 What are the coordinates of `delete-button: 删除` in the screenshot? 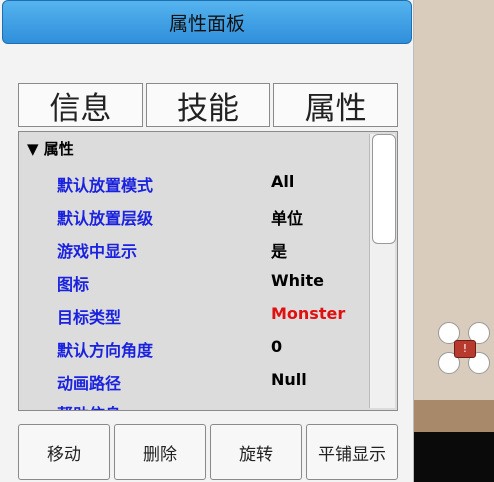 It's located at (160, 452).